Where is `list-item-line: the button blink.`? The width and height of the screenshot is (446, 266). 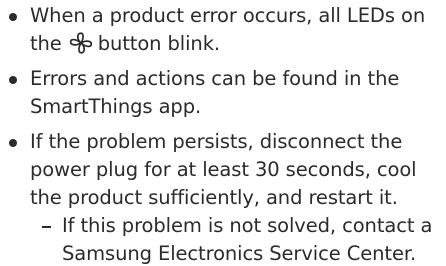
list-item-line: the button blink. is located at coordinates (125, 44).